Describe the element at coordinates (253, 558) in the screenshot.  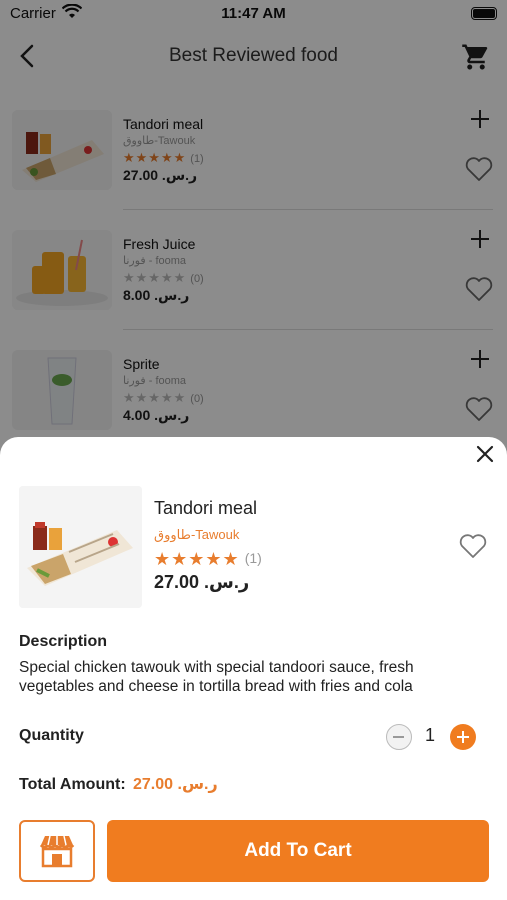
I see `rating-count: (1)` at that location.